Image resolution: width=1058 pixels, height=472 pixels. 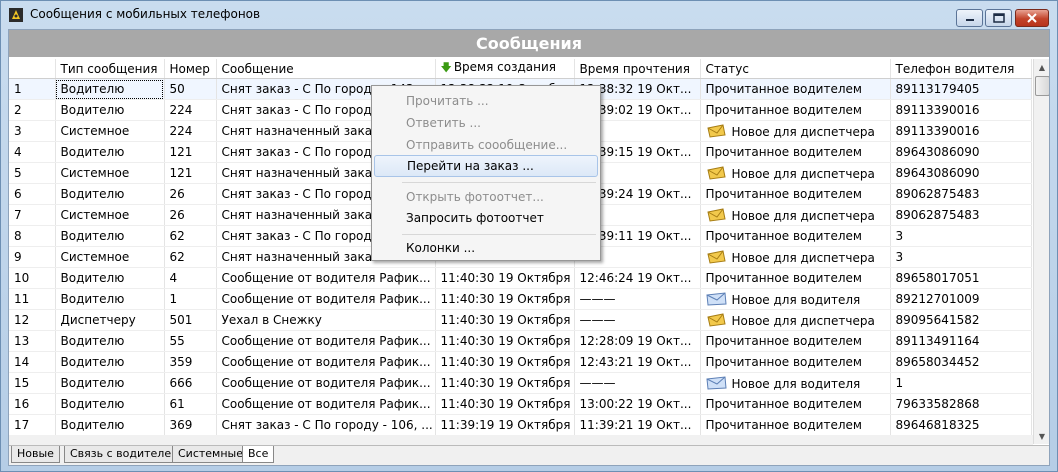 I want to click on cell-index: 13, so click(x=32, y=341).